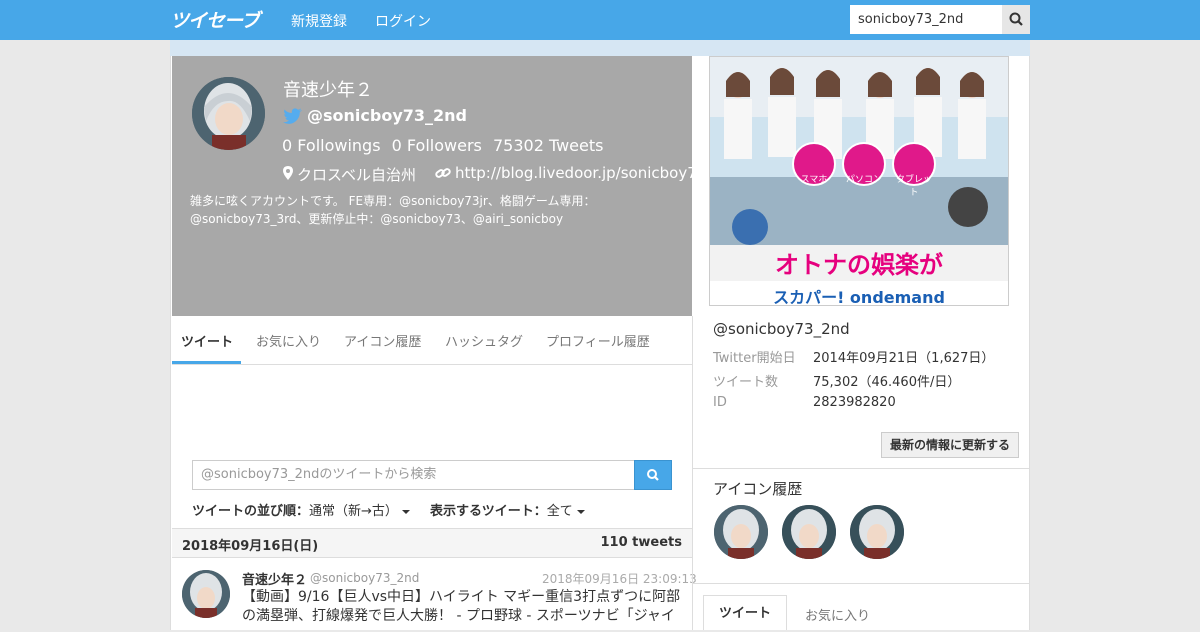 The image size is (1200, 632). Describe the element at coordinates (754, 358) in the screenshot. I see `stat-label: Twitter開始日` at that location.